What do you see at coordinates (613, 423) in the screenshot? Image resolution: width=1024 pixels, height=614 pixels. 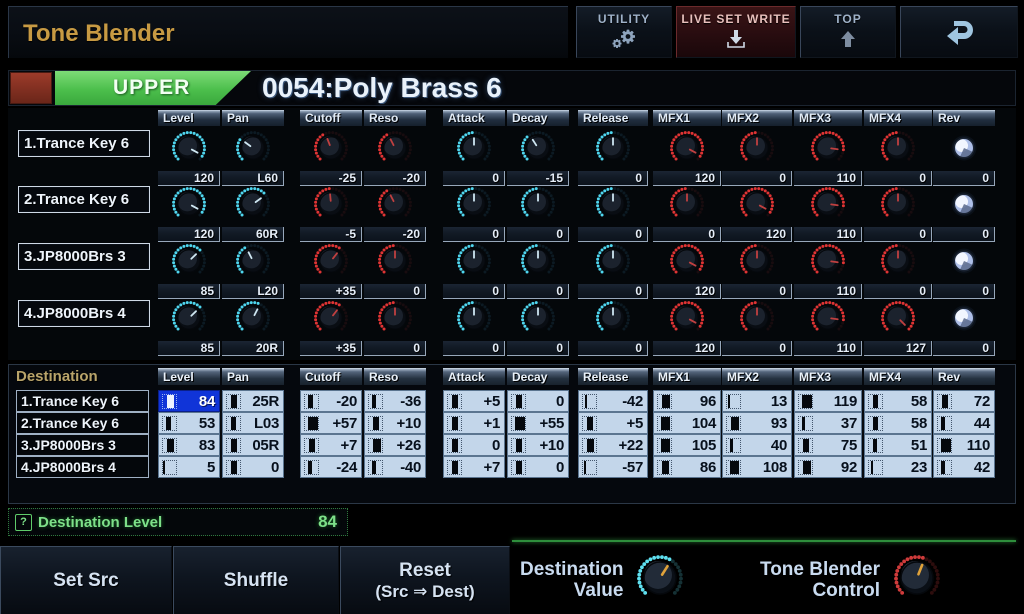 I see `destination-cell-release: +5` at bounding box center [613, 423].